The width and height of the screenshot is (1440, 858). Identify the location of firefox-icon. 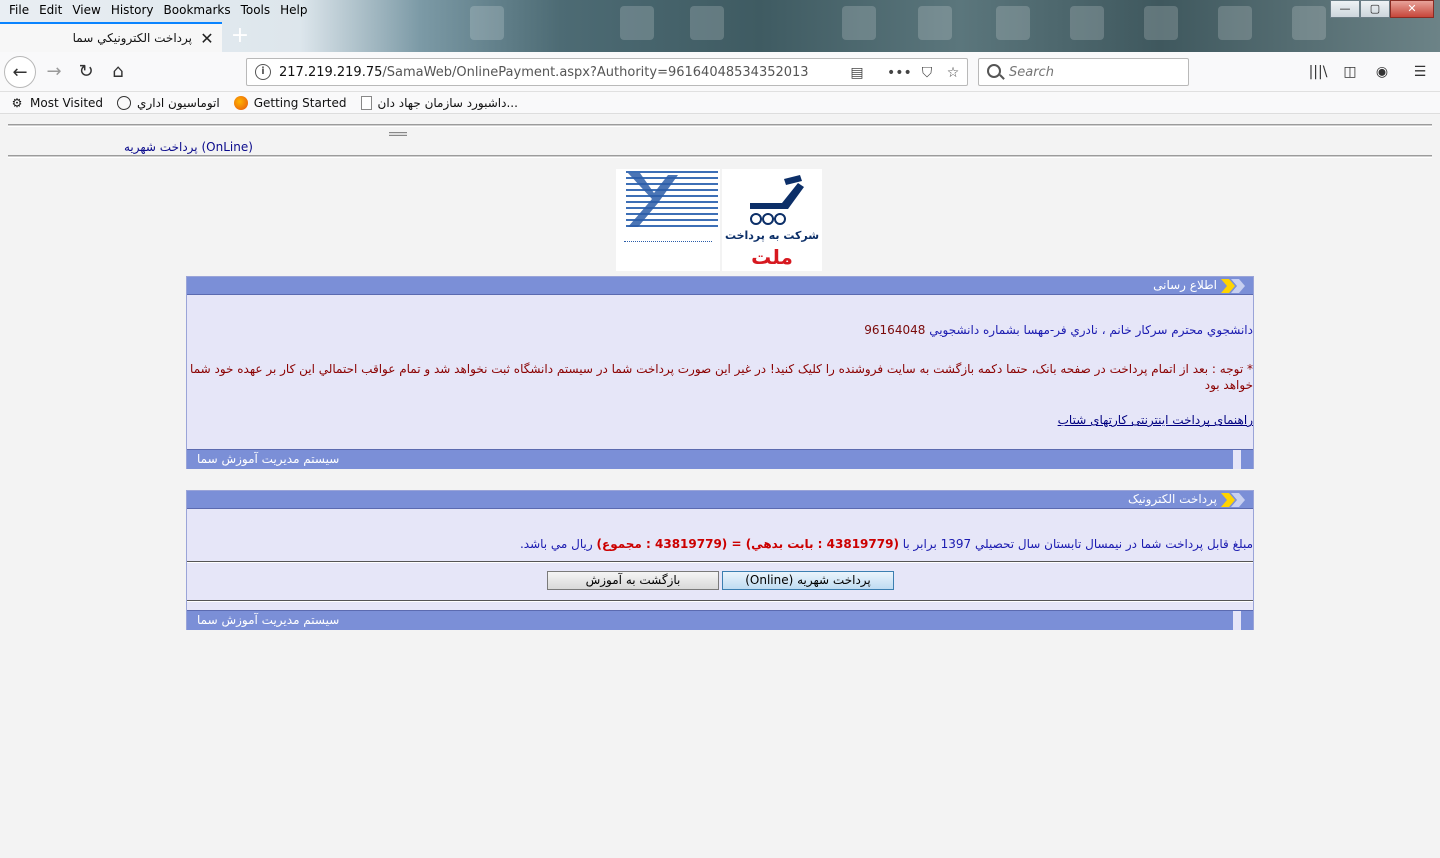
(240, 102).